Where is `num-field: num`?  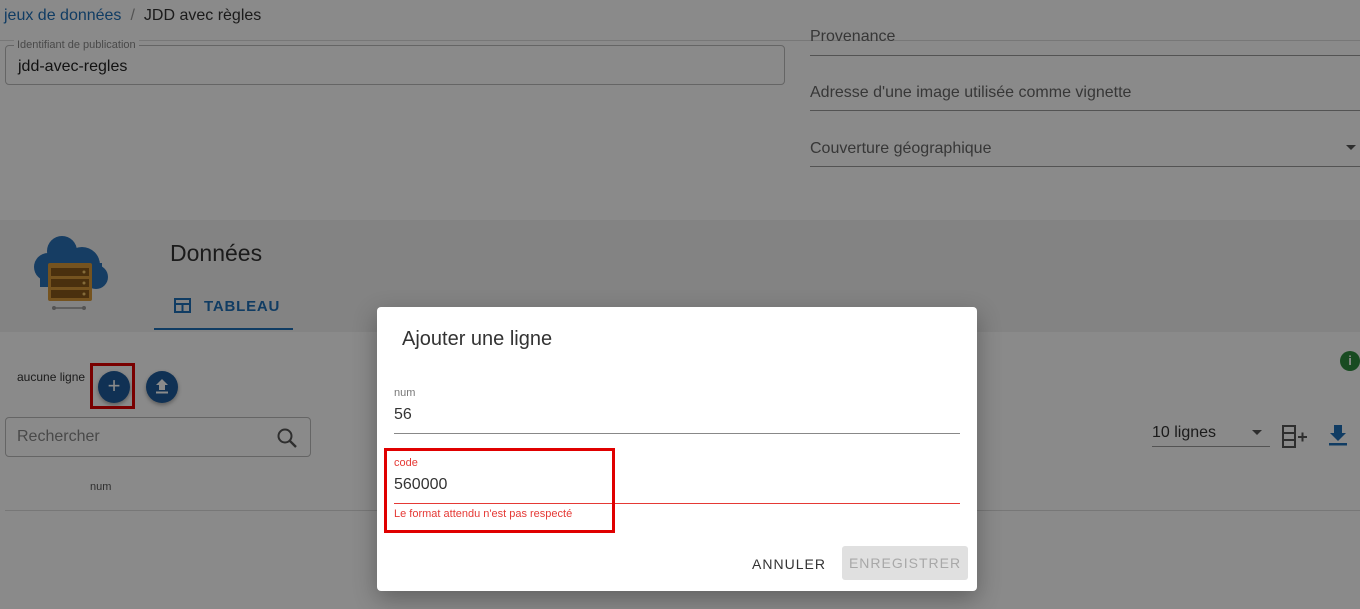
num-field: num is located at coordinates (677, 411).